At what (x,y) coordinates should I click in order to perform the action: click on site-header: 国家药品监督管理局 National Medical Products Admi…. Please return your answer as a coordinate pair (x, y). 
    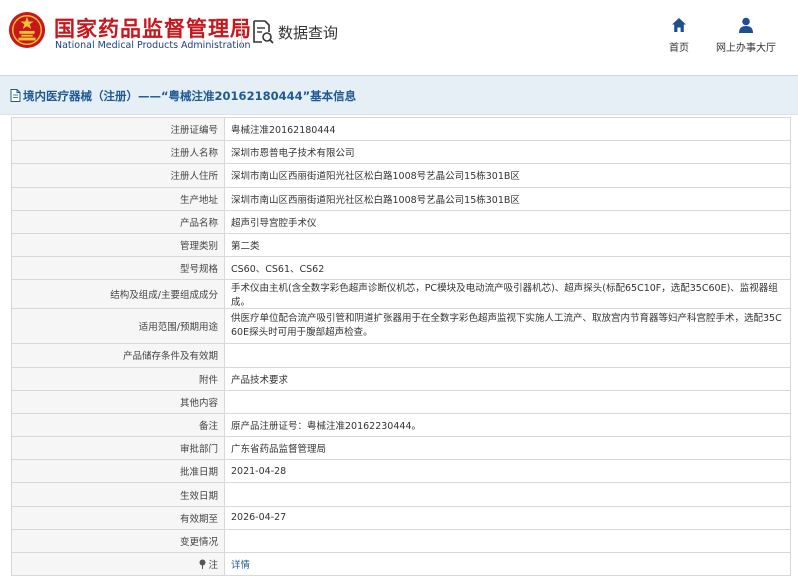
    Looking at the image, I should click on (399, 34).